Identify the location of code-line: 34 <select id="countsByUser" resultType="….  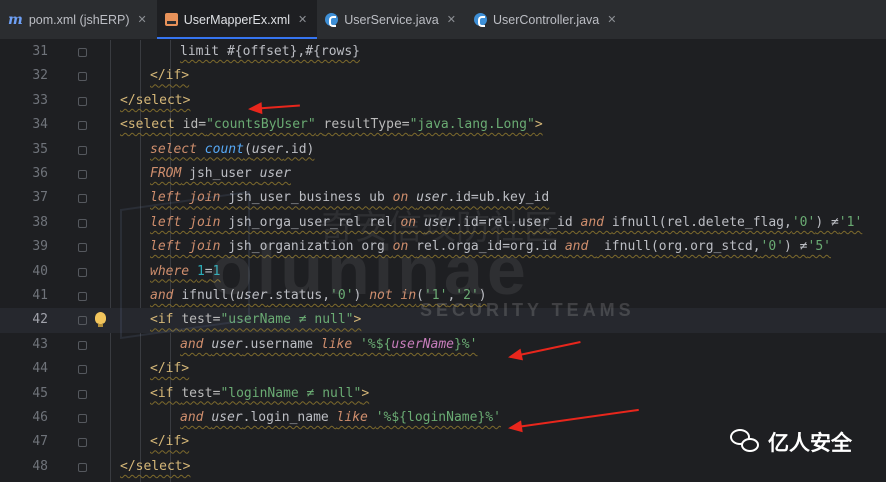
(443, 125).